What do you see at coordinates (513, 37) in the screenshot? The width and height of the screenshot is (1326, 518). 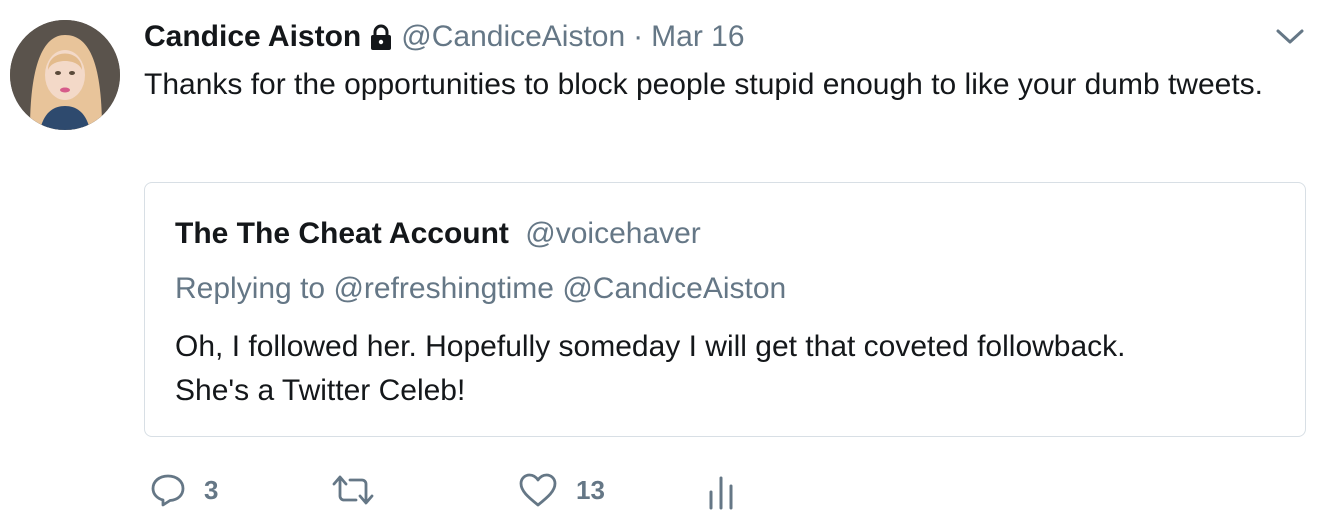 I see `author-handle: @CandiceAiston` at bounding box center [513, 37].